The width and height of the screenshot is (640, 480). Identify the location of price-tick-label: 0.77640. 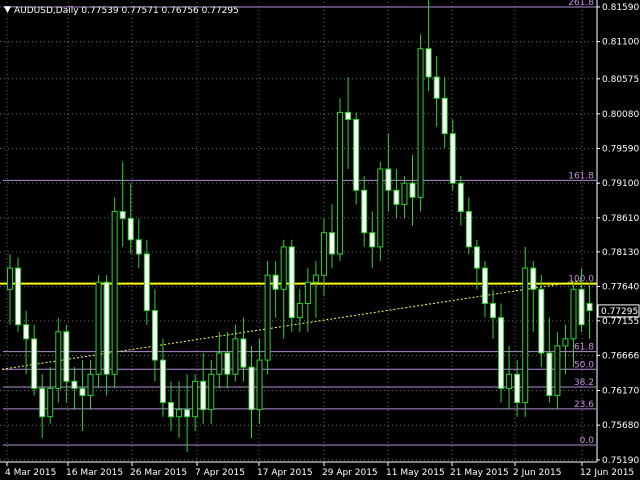
(620, 287).